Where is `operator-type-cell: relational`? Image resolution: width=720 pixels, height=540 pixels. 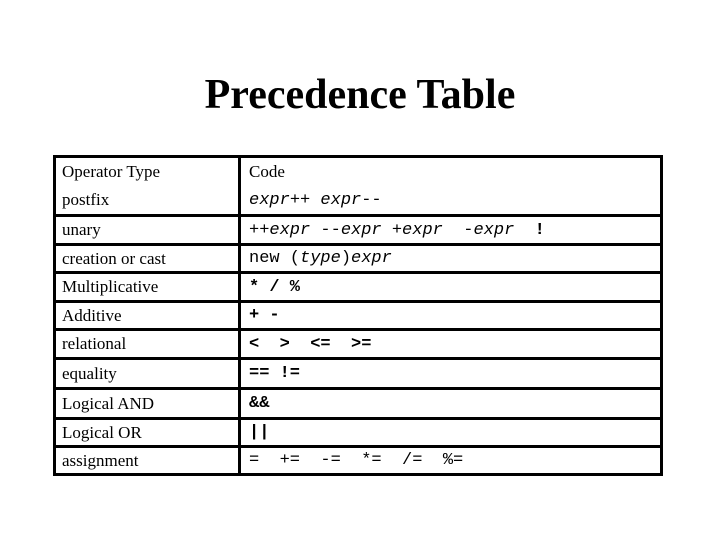 operator-type-cell: relational is located at coordinates (148, 344).